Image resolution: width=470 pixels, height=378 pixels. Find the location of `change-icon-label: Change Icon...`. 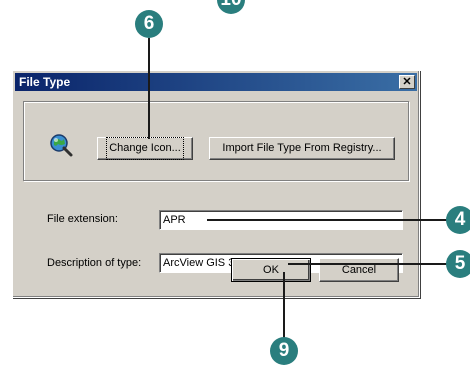

change-icon-label: Change Icon... is located at coordinates (145, 148).